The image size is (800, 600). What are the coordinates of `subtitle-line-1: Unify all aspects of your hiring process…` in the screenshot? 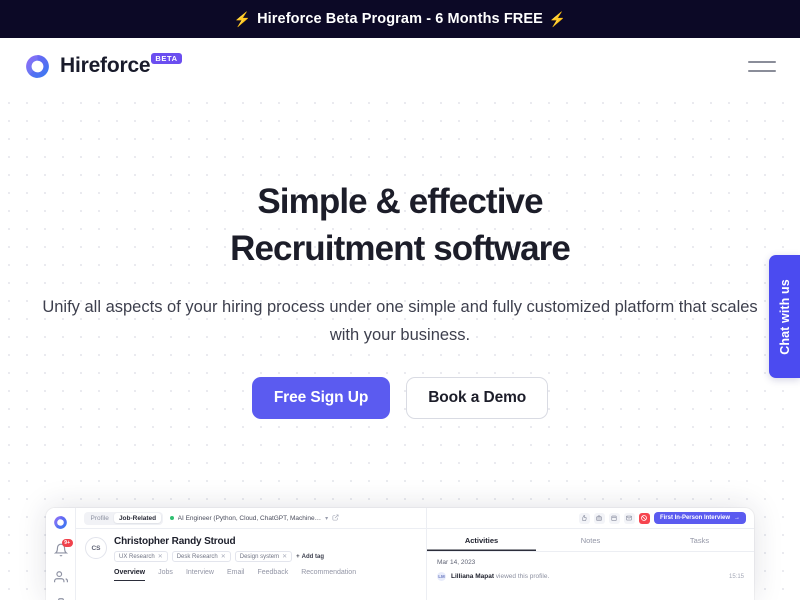 It's located at (358, 307).